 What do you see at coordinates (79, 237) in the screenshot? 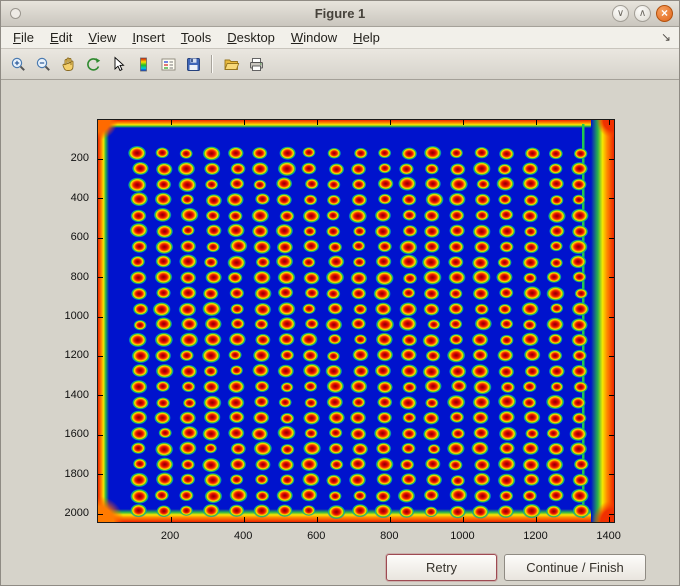
I see `y-tick-label: 600` at bounding box center [79, 237].